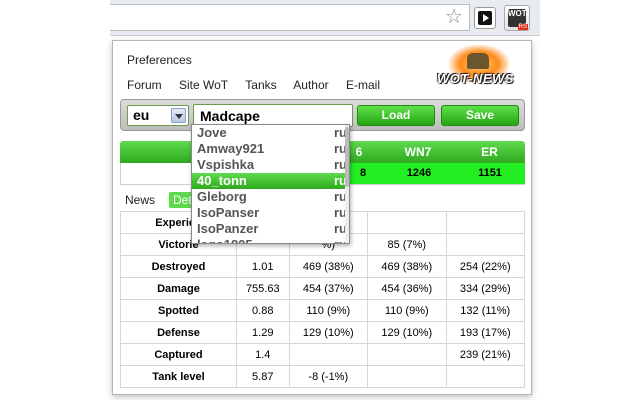 The height and width of the screenshot is (400, 640). What do you see at coordinates (485, 354) in the screenshot?
I see `details-cell: 239 (21%)` at bounding box center [485, 354].